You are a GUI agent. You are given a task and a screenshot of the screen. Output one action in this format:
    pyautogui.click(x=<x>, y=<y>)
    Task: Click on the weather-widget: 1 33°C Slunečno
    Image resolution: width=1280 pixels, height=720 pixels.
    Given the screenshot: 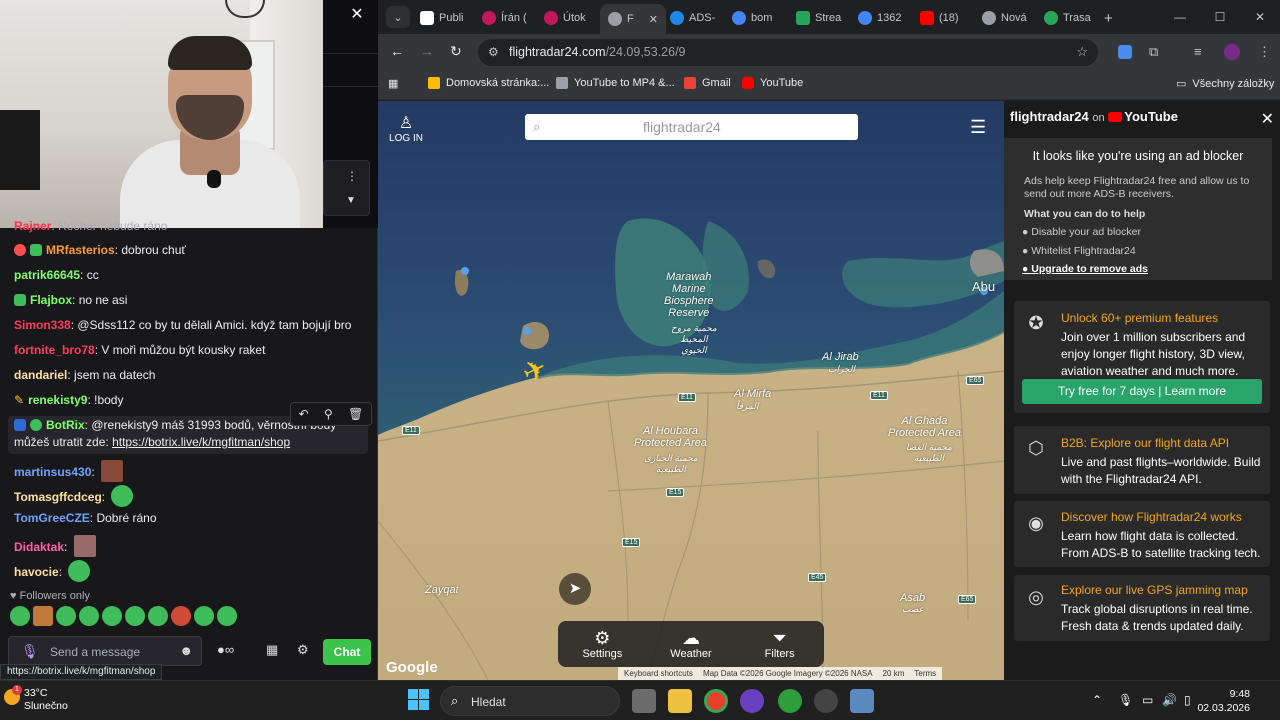 What is the action you would take?
    pyautogui.click(x=36, y=699)
    